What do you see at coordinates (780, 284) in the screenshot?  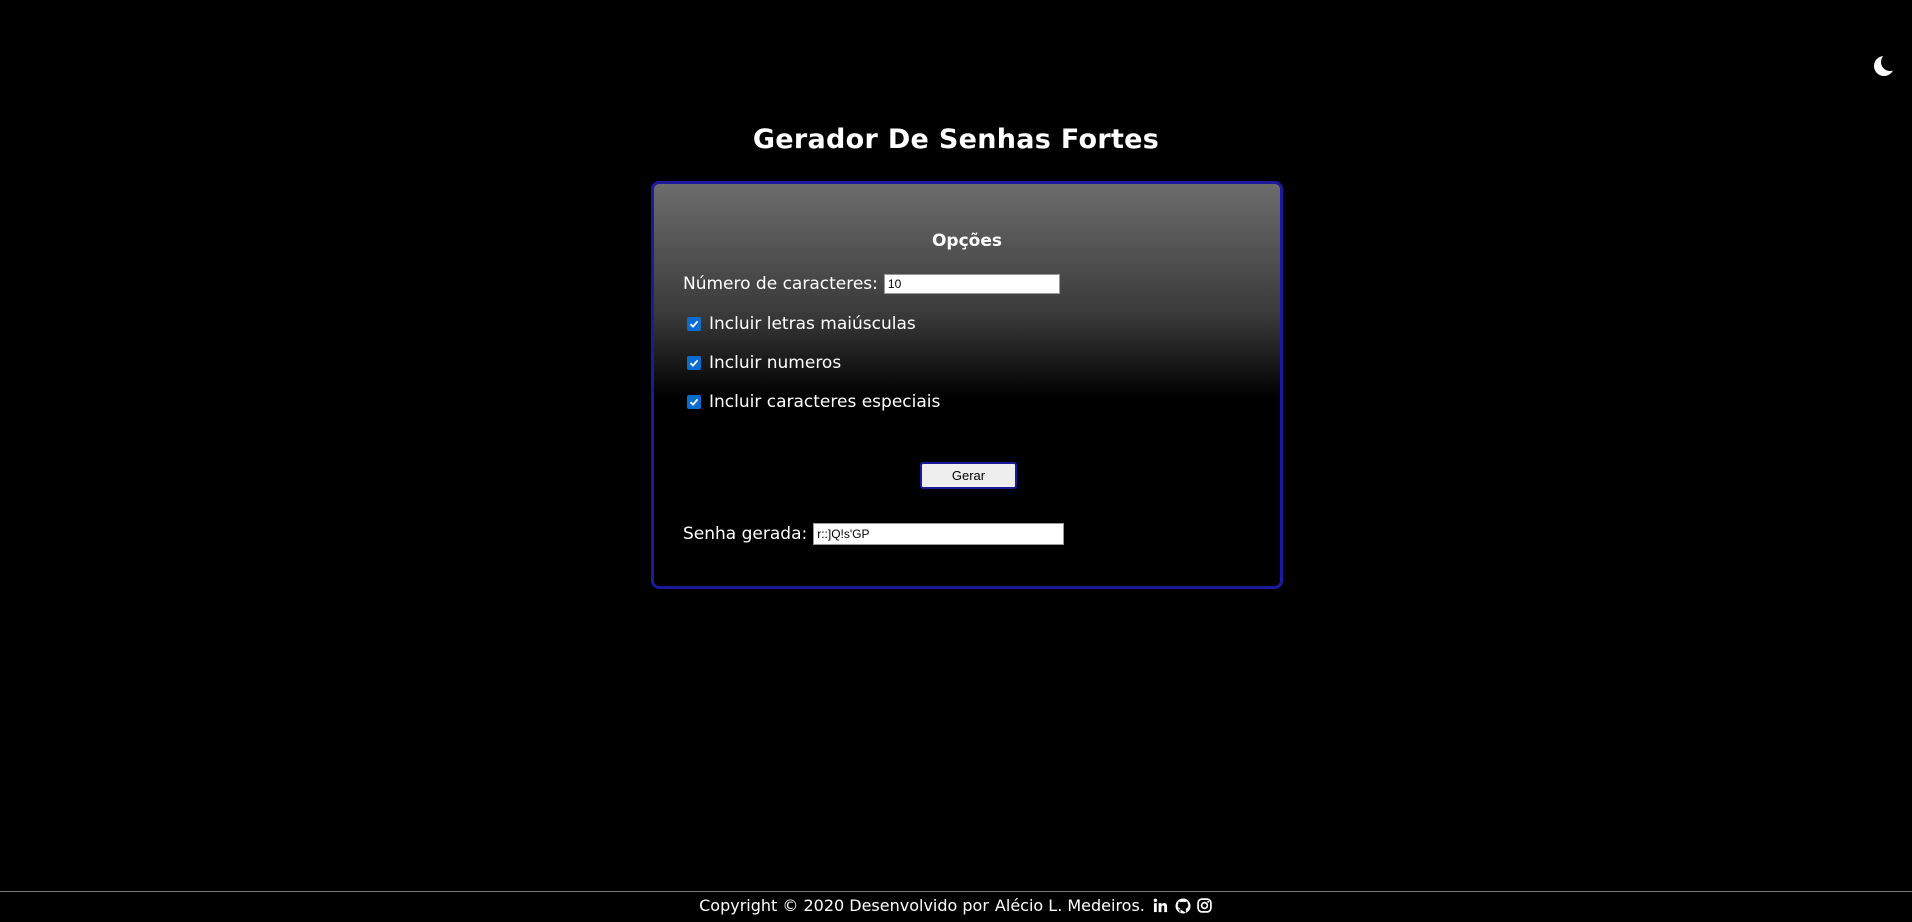 I see `length-label: Número de caracteres:` at bounding box center [780, 284].